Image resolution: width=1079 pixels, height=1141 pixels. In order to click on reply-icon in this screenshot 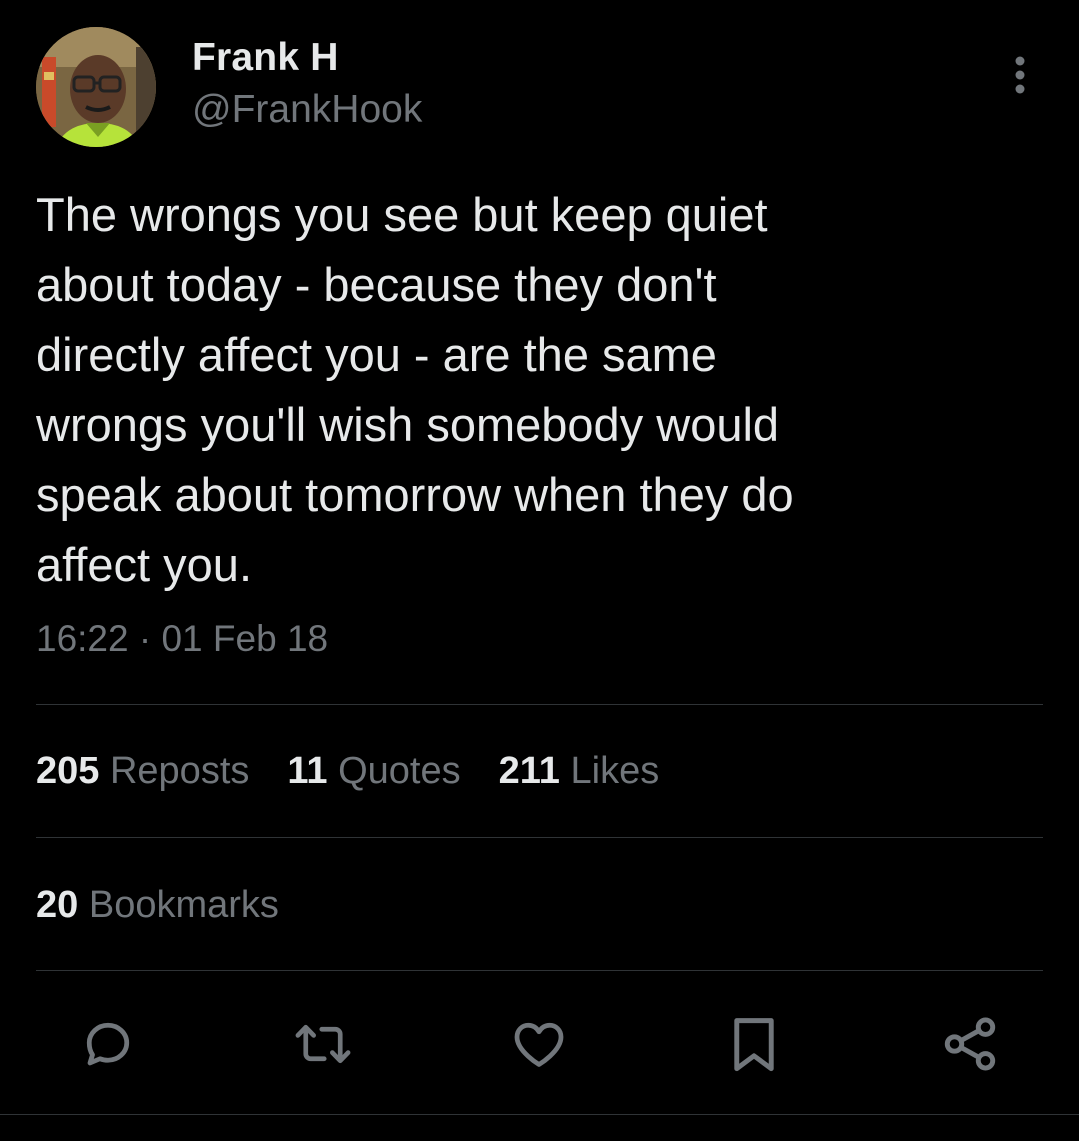, I will do `click(108, 1044)`.